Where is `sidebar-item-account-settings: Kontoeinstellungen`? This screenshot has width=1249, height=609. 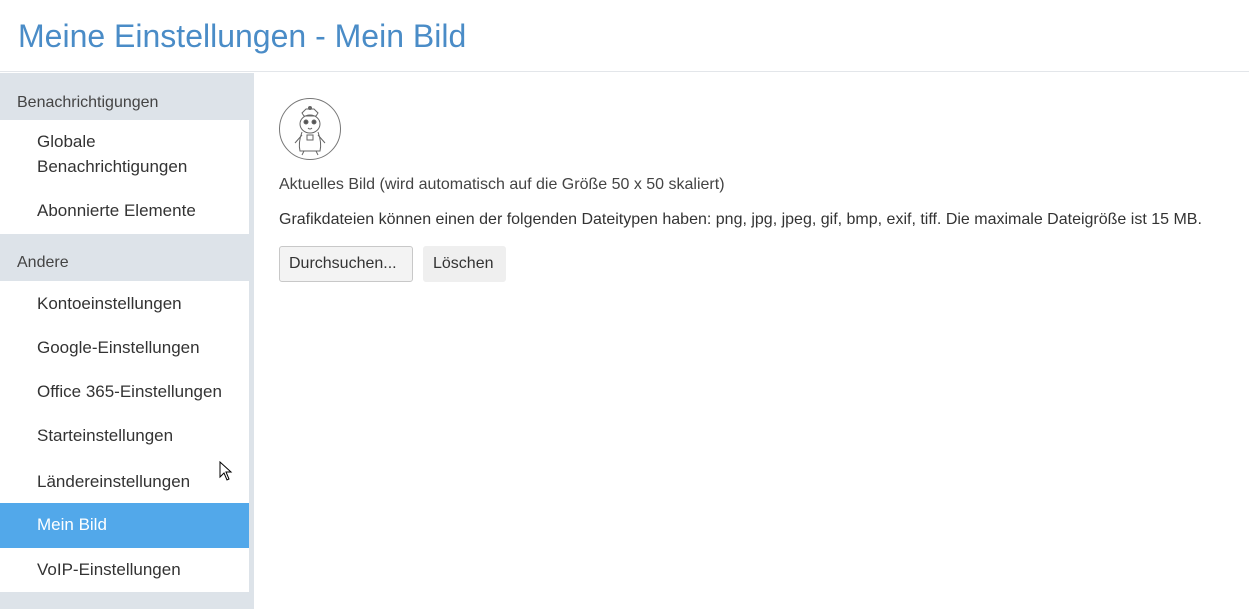
sidebar-item-account-settings: Kontoeinstellungen is located at coordinates (124, 303).